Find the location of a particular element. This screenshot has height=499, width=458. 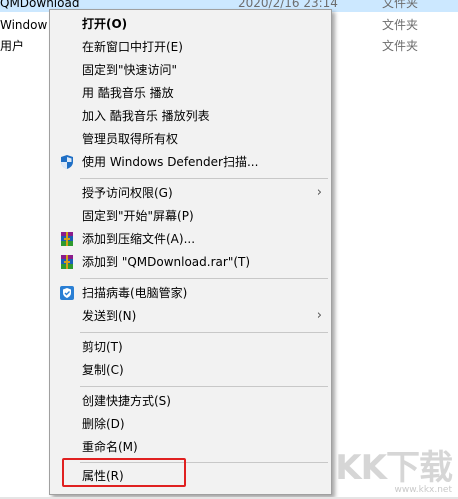

menu-item-label: 加入 酷我音乐 播放列表 is located at coordinates (146, 116).